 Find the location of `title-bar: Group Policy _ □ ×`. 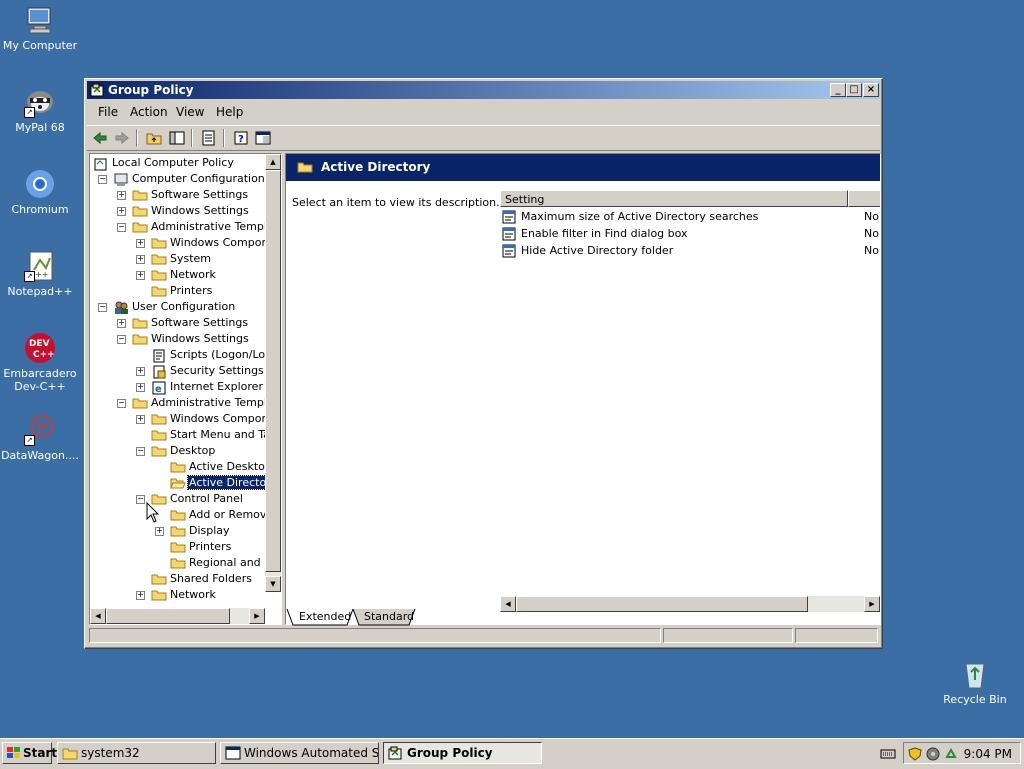

title-bar: Group Policy _ □ × is located at coordinates (483, 90).